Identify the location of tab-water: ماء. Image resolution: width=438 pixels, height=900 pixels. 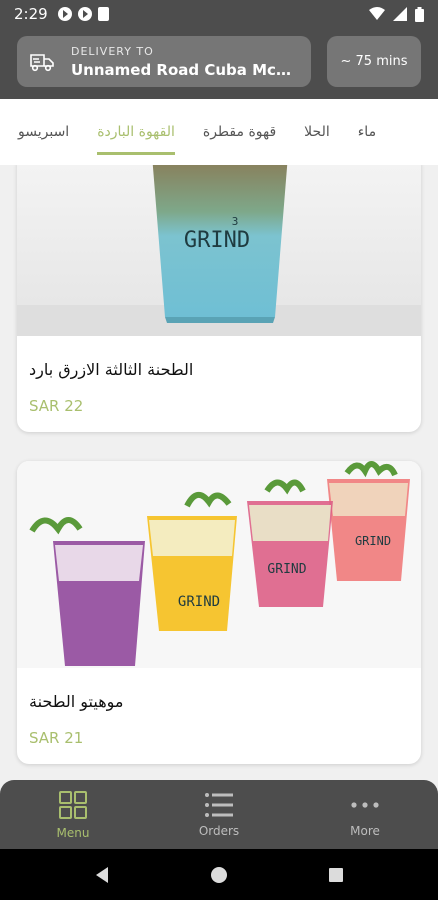
(367, 132).